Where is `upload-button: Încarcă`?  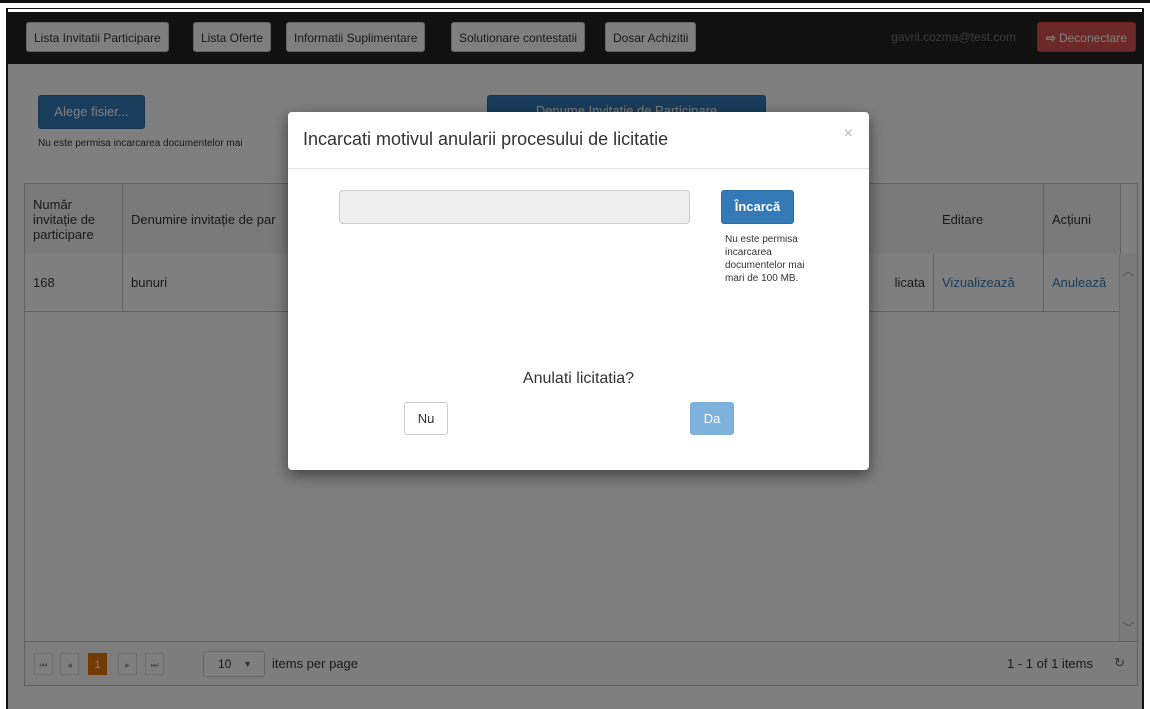 upload-button: Încarcă is located at coordinates (757, 207).